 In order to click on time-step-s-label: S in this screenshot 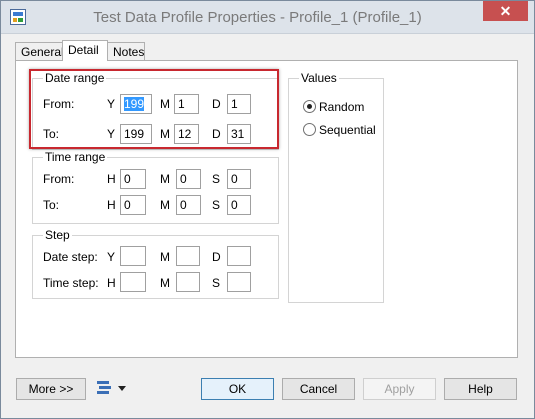, I will do `click(216, 283)`.